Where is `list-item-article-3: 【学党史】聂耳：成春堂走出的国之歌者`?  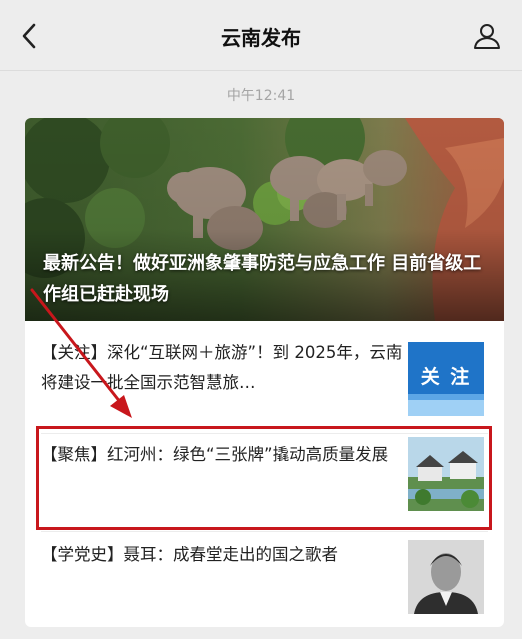
list-item-article-3: 【学党史】聂耳：成春堂走出的国之歌者 is located at coordinates (264, 581).